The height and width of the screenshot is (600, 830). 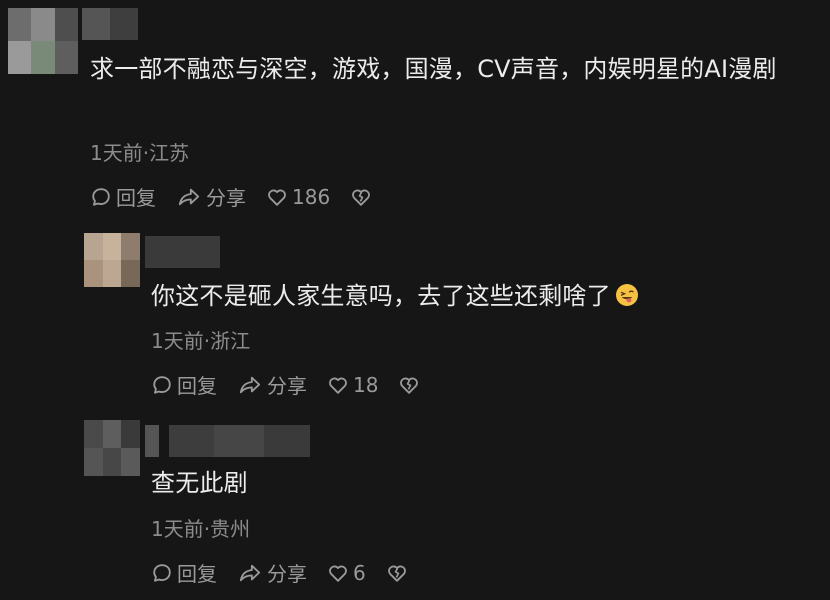 I want to click on comment-meta: 1天前·贵州, so click(x=201, y=529).